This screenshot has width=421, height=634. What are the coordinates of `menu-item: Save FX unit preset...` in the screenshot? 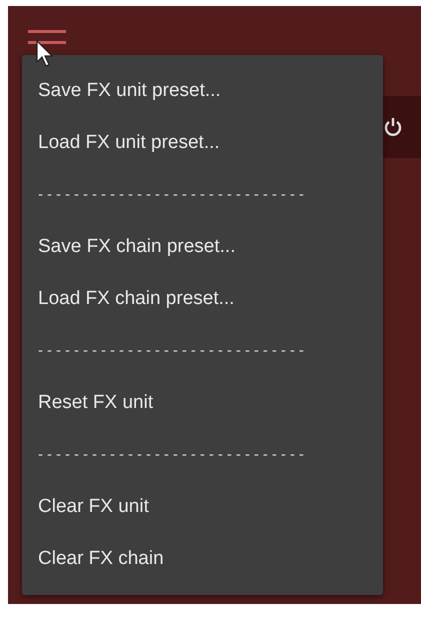 It's located at (129, 91).